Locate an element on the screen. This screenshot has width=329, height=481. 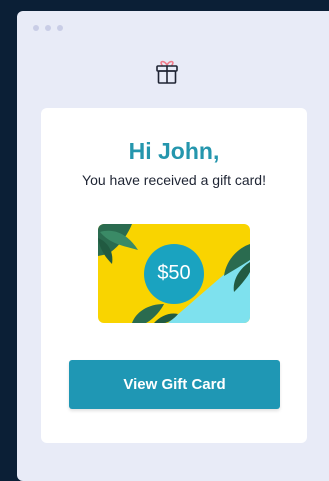
window-controls is located at coordinates (48, 28).